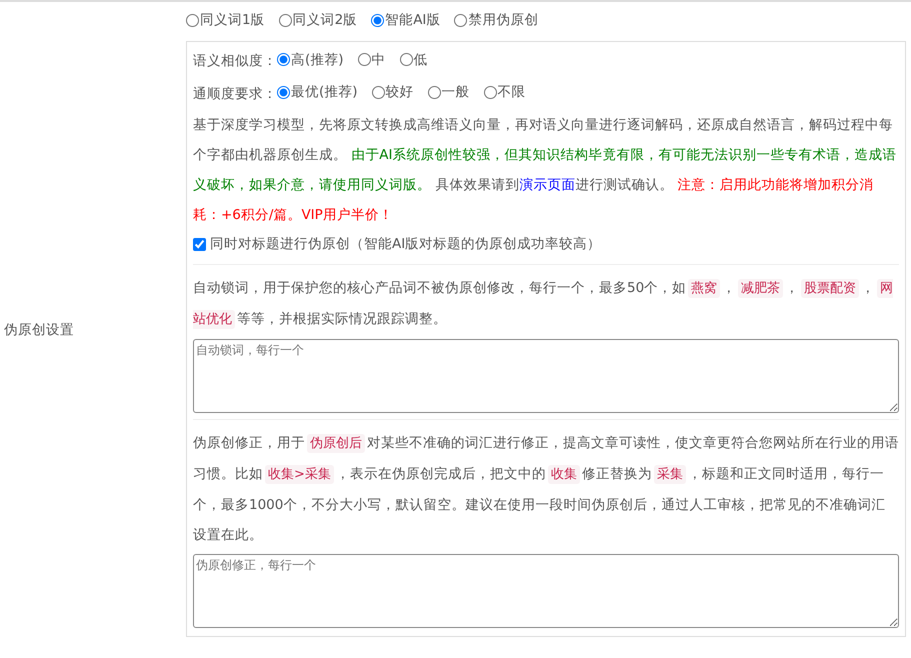 Image resolution: width=911 pixels, height=658 pixels. What do you see at coordinates (503, 20) in the screenshot?
I see `option-label: 禁用伪原创` at bounding box center [503, 20].